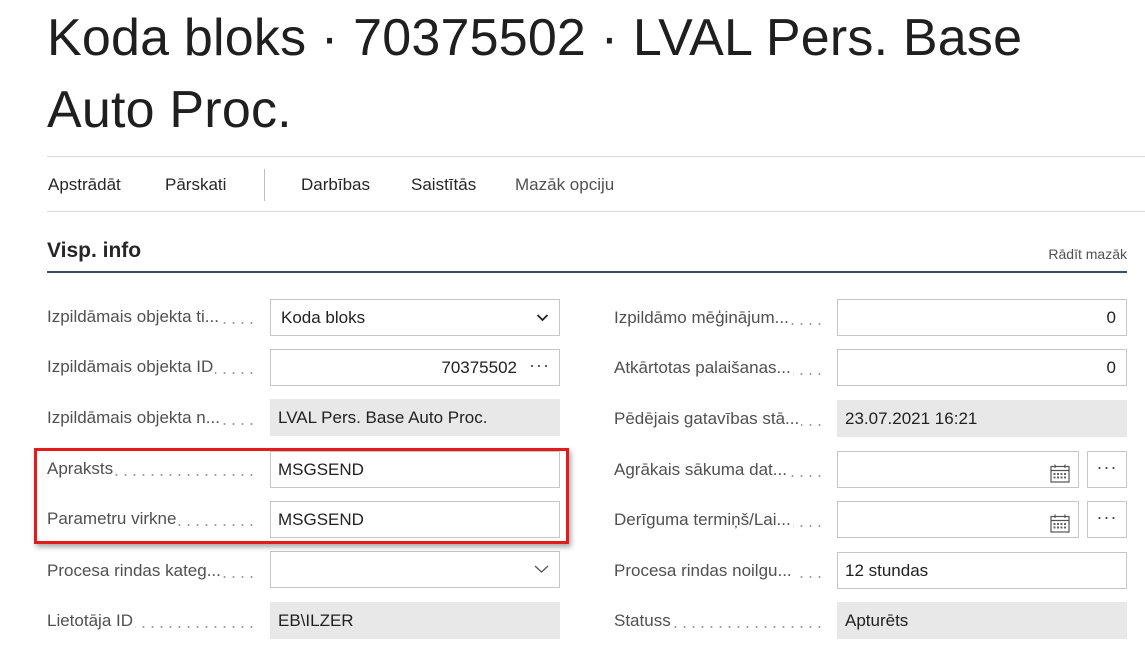 This screenshot has height=660, width=1145. What do you see at coordinates (443, 185) in the screenshot?
I see `action-related: Saistītās` at bounding box center [443, 185].